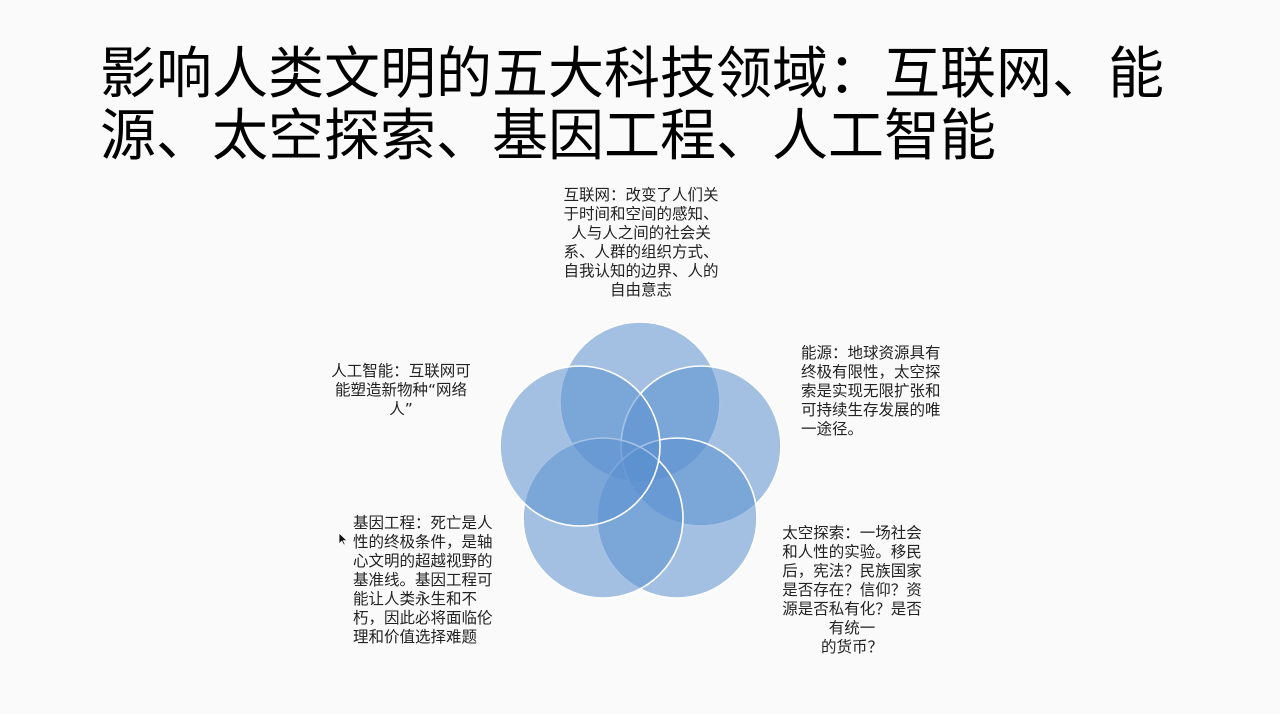 The width and height of the screenshot is (1280, 714). I want to click on venn-diagram, so click(640, 460).